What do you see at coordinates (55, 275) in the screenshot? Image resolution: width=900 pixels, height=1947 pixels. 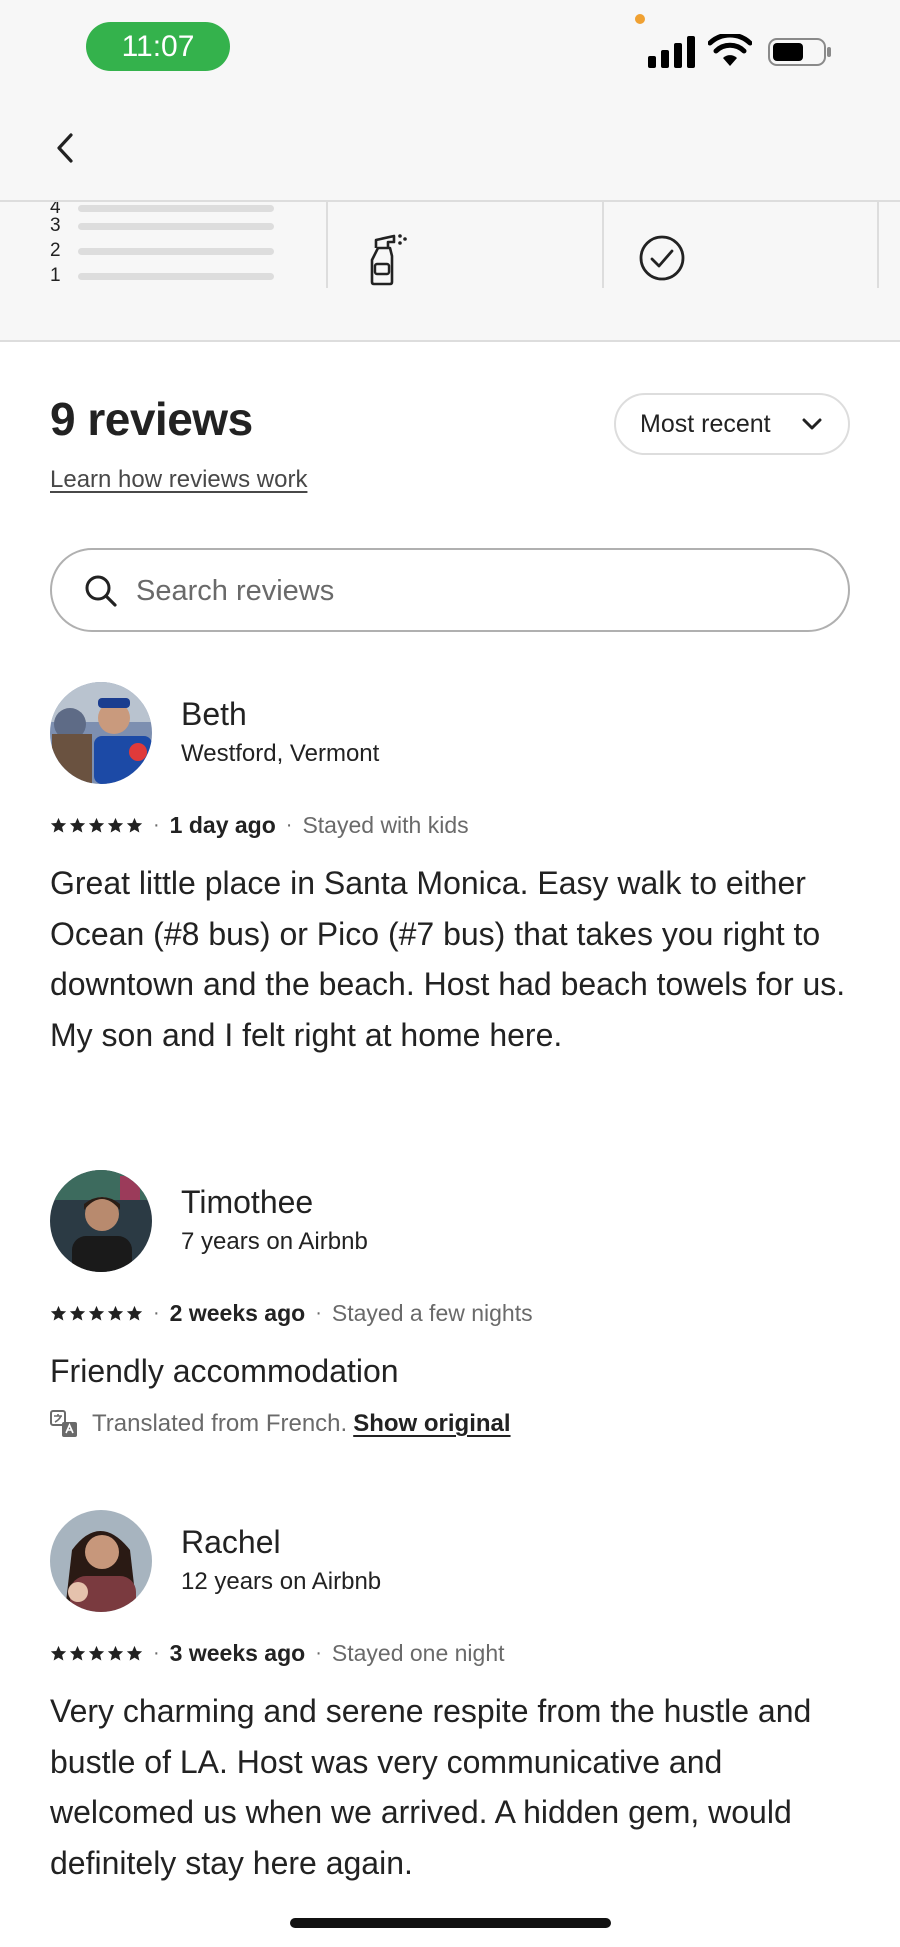 I see `rating-row-label: 1` at bounding box center [55, 275].